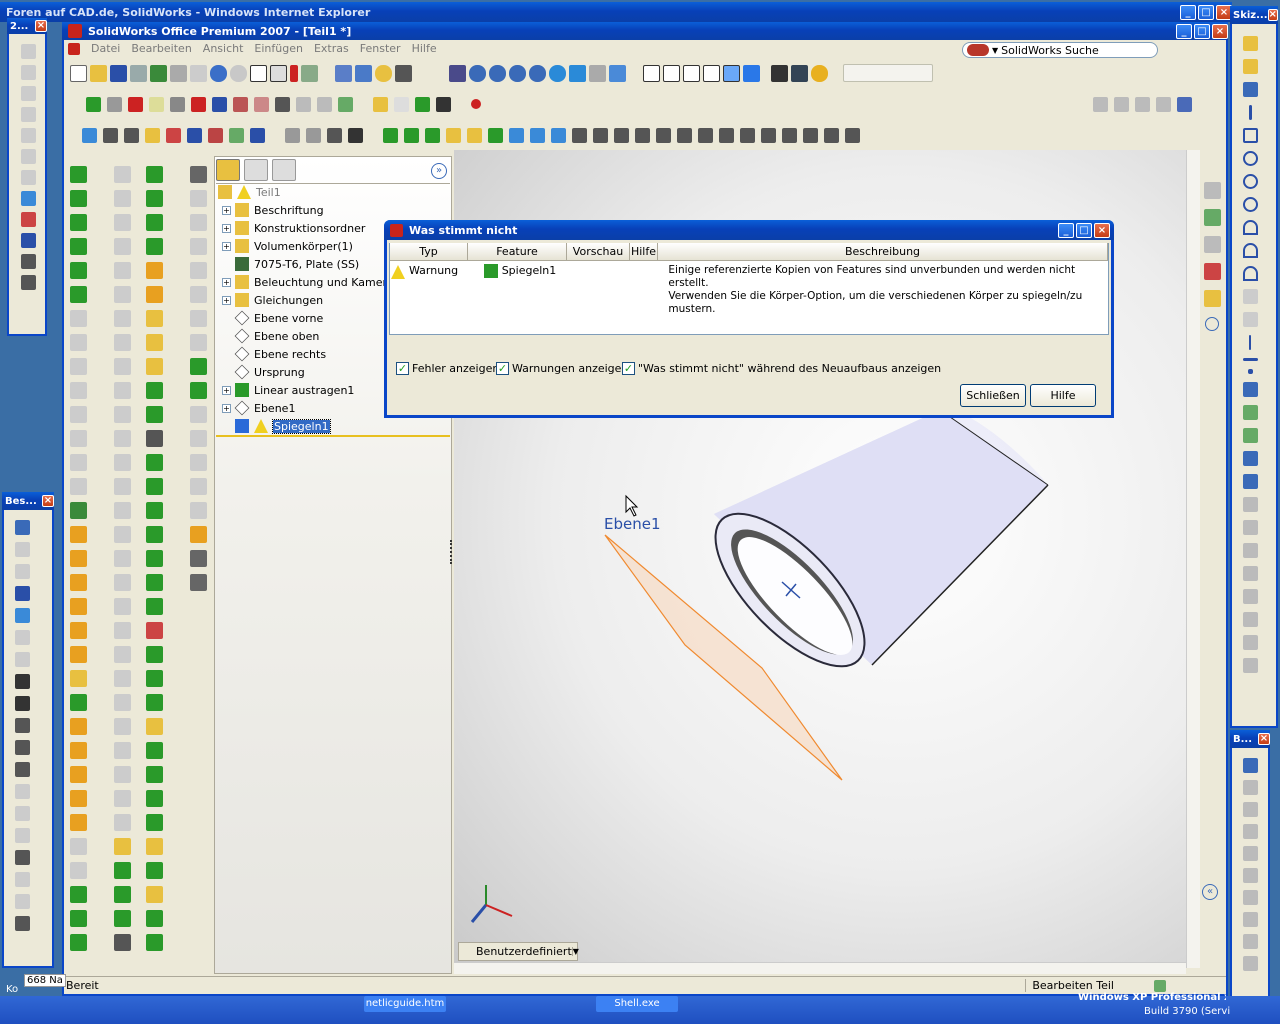 This screenshot has width=1280, height=1024. I want to click on tree-item: Ebene rechts, so click(274, 354).